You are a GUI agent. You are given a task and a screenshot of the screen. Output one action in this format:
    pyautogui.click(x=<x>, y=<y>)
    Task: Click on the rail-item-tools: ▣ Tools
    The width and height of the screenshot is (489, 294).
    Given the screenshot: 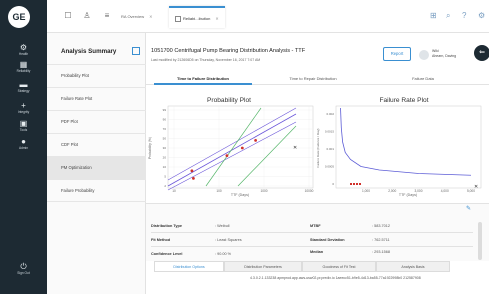 What is the action you would take?
    pyautogui.click(x=23, y=126)
    